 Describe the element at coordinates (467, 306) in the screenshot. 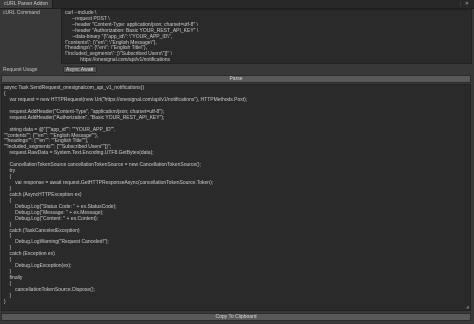

I see `resize-handle-icon: ◢` at that location.